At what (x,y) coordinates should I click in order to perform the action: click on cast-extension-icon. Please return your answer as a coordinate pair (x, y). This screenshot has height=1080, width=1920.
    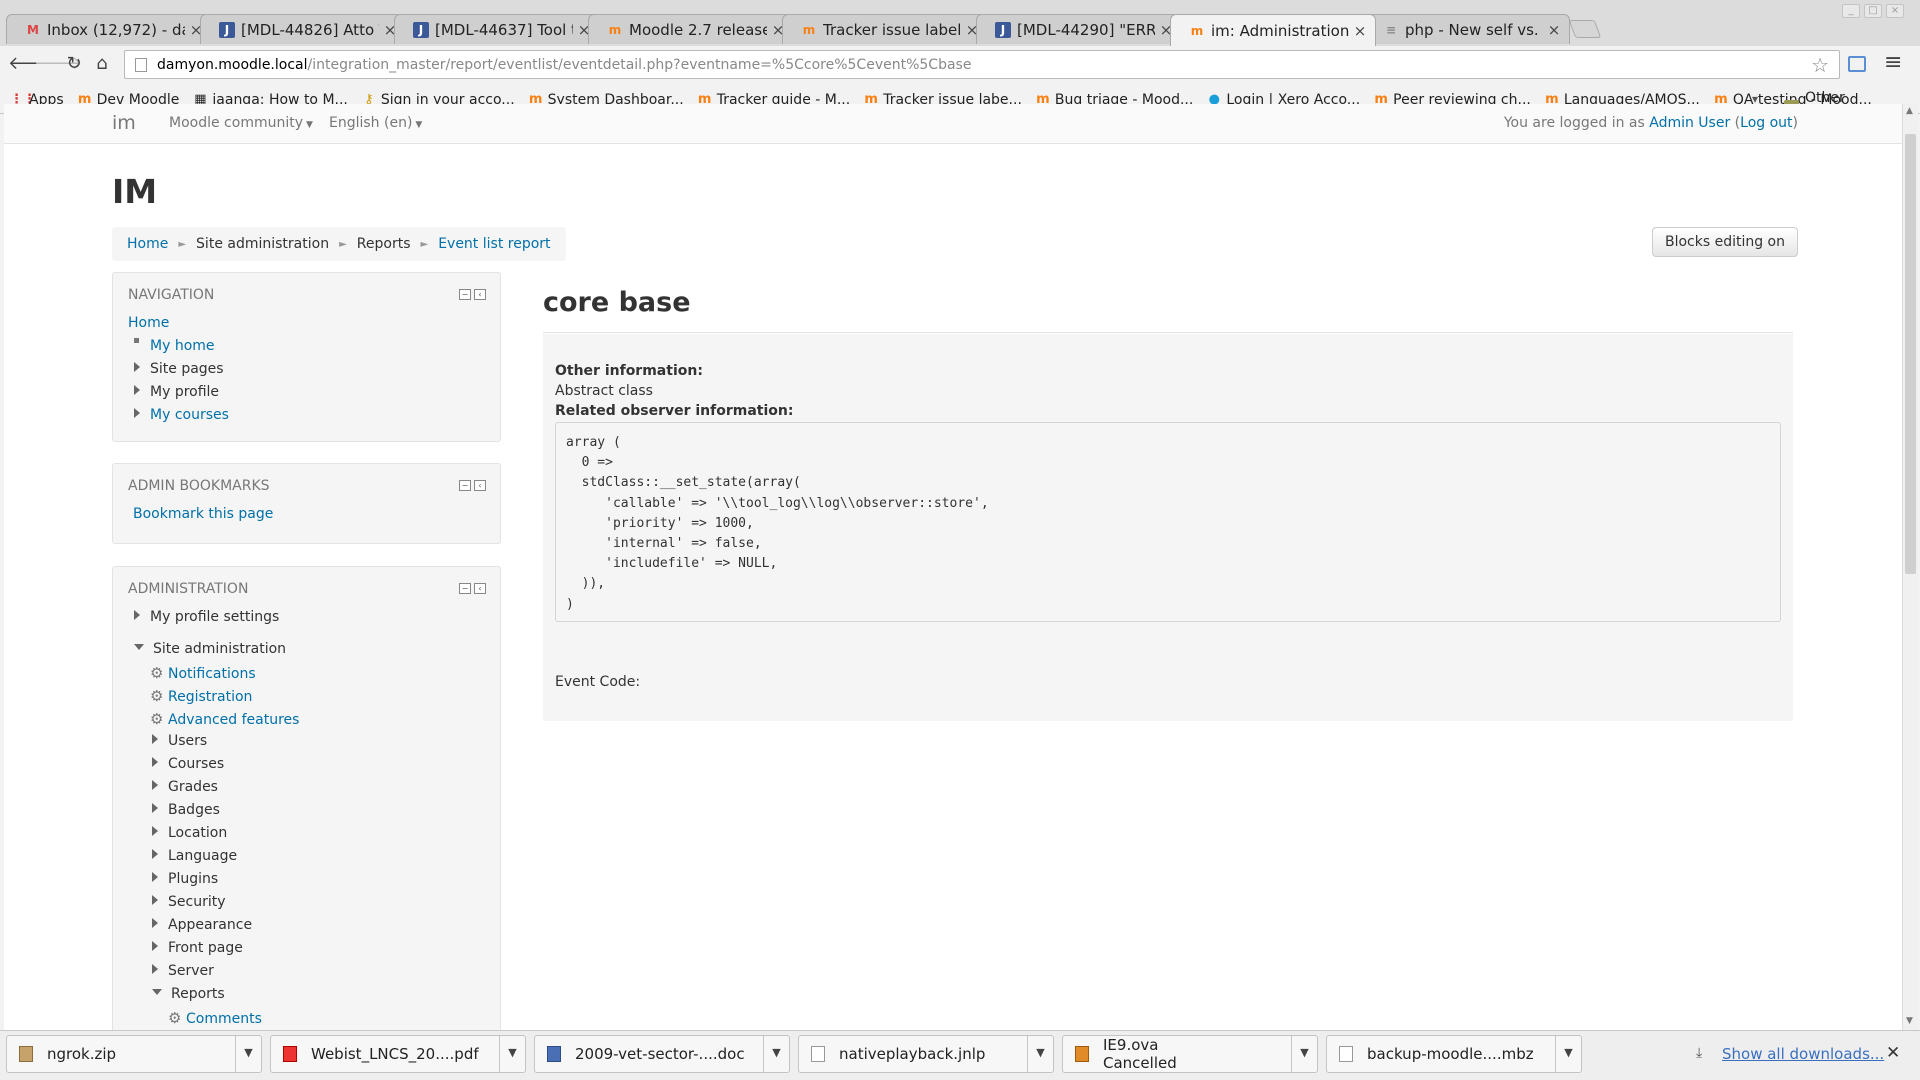
    Looking at the image, I should click on (1857, 64).